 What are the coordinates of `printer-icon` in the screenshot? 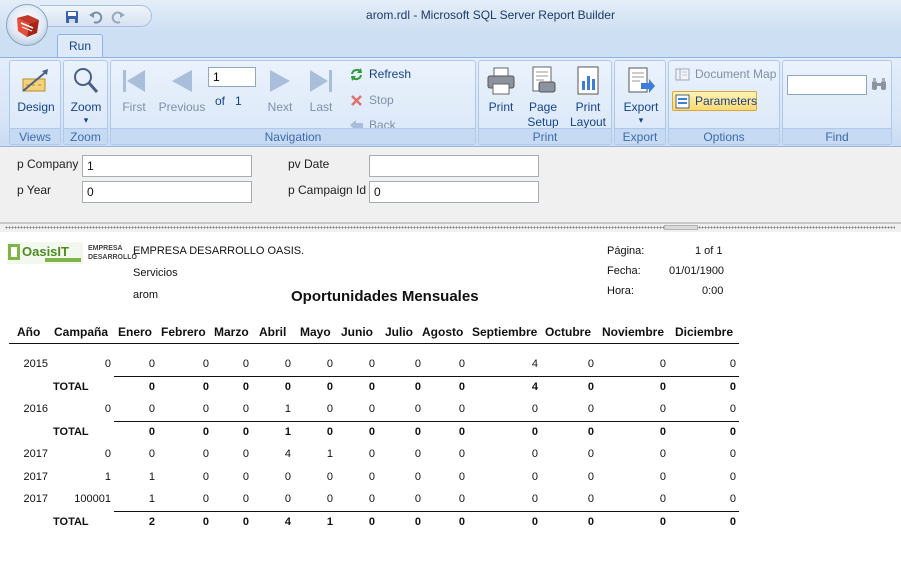 It's located at (501, 81).